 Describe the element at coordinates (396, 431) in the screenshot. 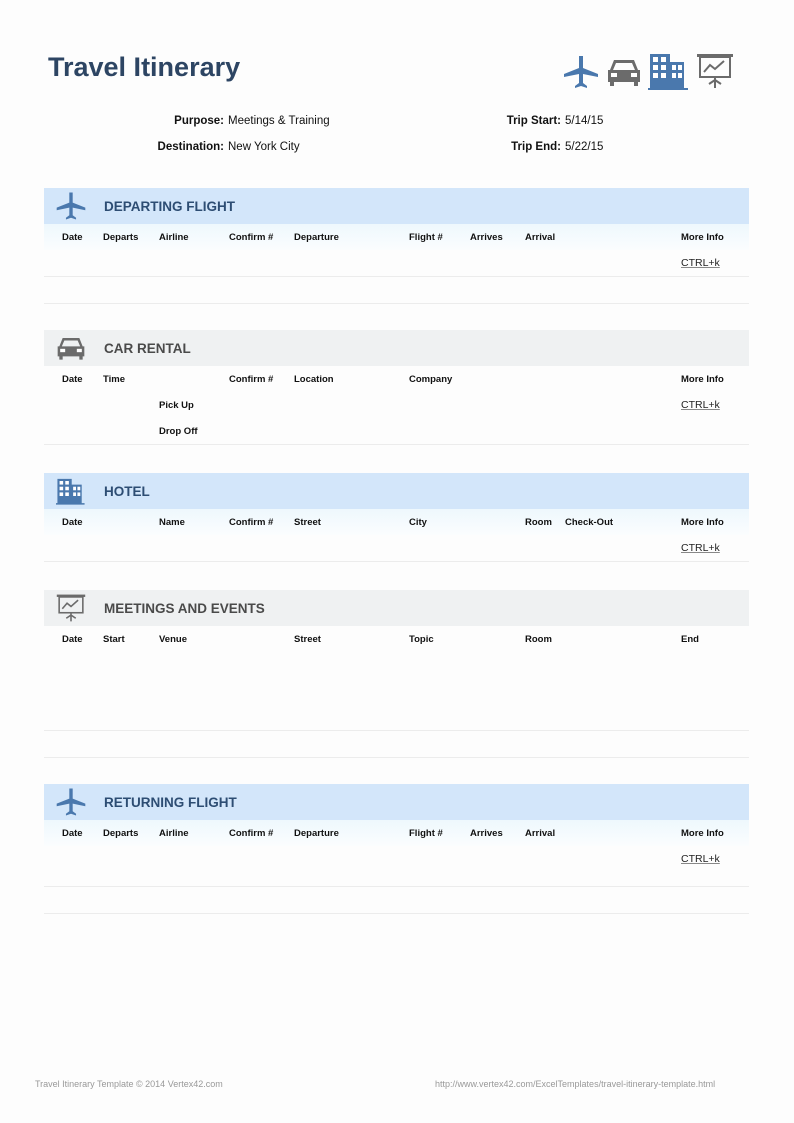

I see `dropoff-row: Drop Off` at that location.